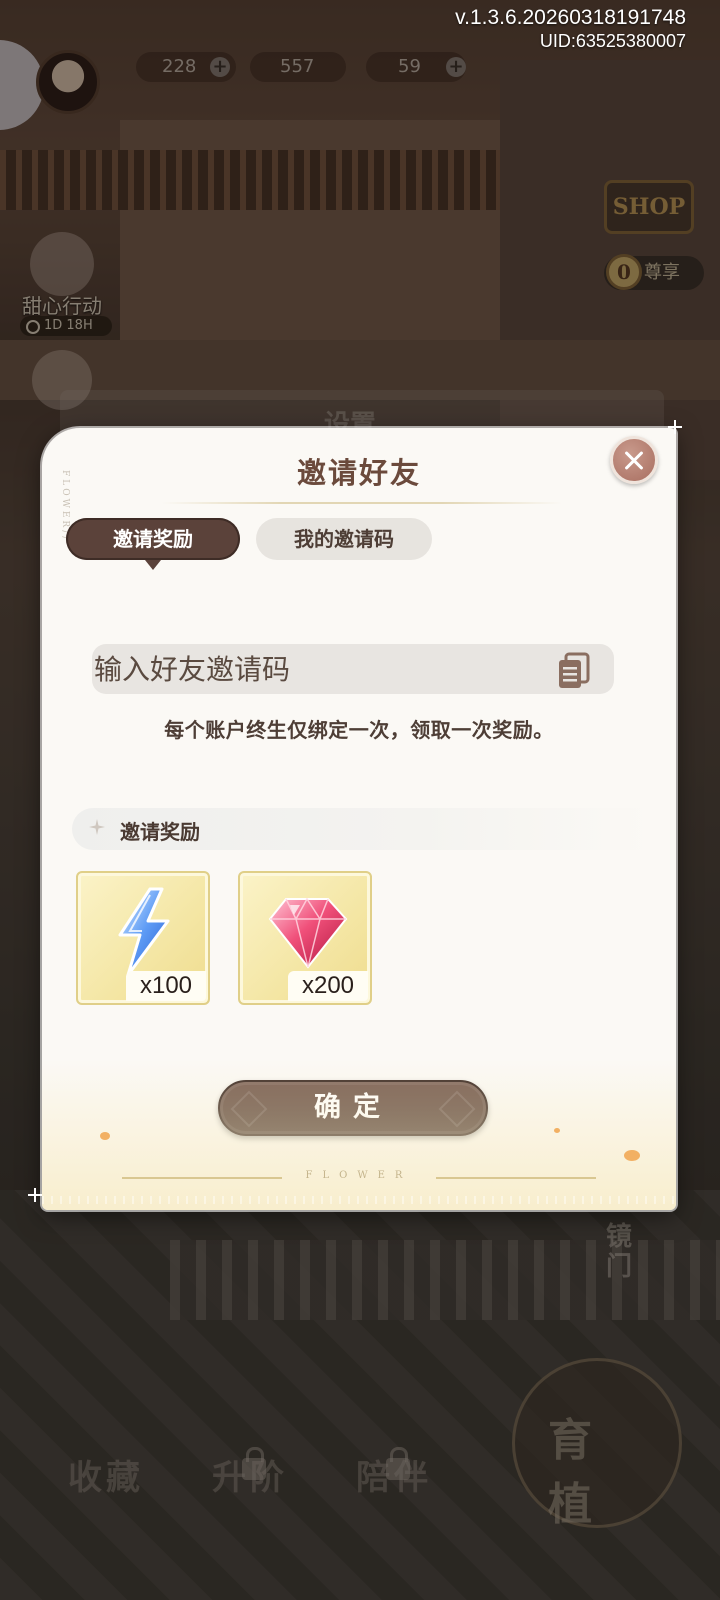  Describe the element at coordinates (308, 933) in the screenshot. I see `ruby-gem-icon` at that location.